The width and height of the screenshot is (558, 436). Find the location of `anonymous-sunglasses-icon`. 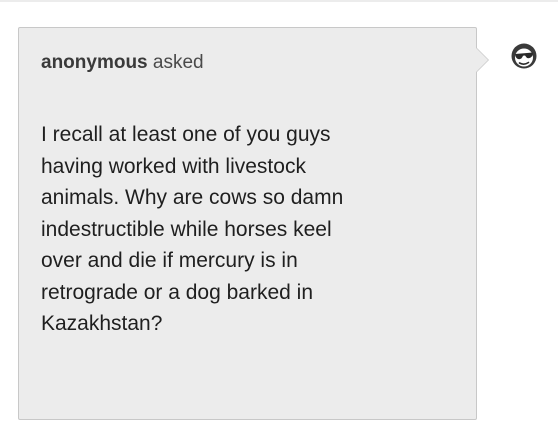

anonymous-sunglasses-icon is located at coordinates (524, 56).